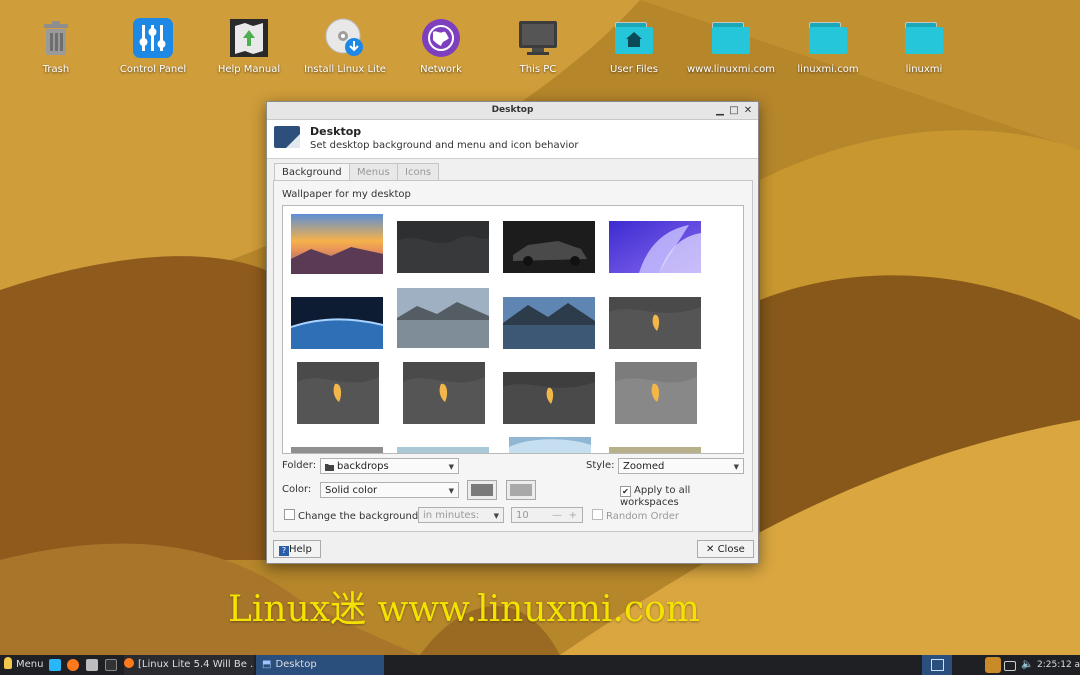 The height and width of the screenshot is (675, 1080). Describe the element at coordinates (441, 38) in the screenshot. I see `network-icon` at that location.